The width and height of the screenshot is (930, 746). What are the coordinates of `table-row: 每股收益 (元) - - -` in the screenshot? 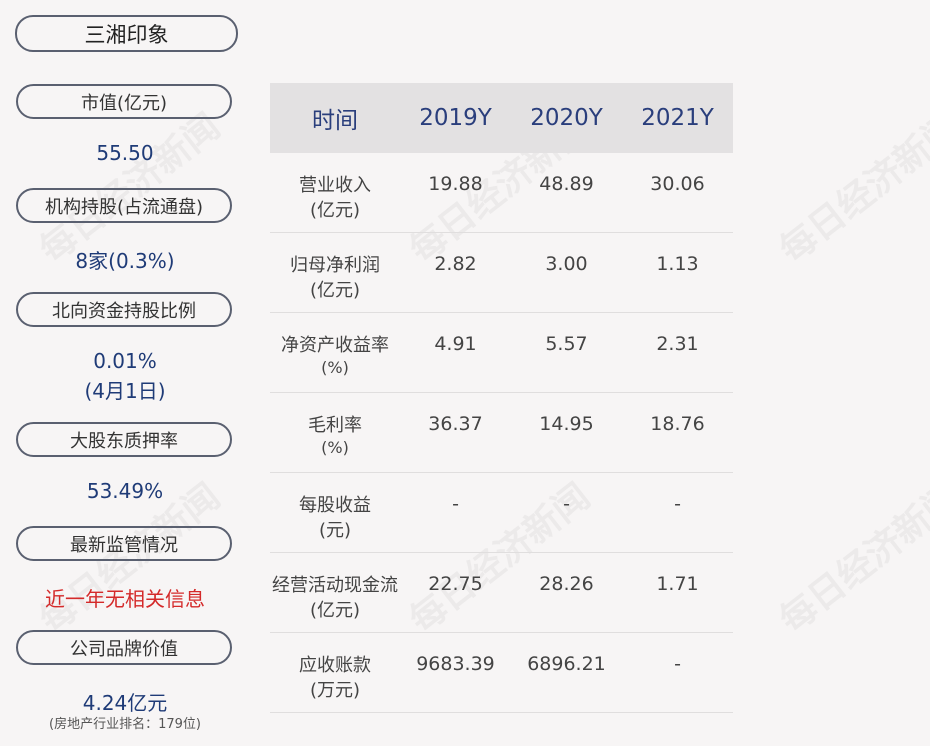 It's located at (501, 513).